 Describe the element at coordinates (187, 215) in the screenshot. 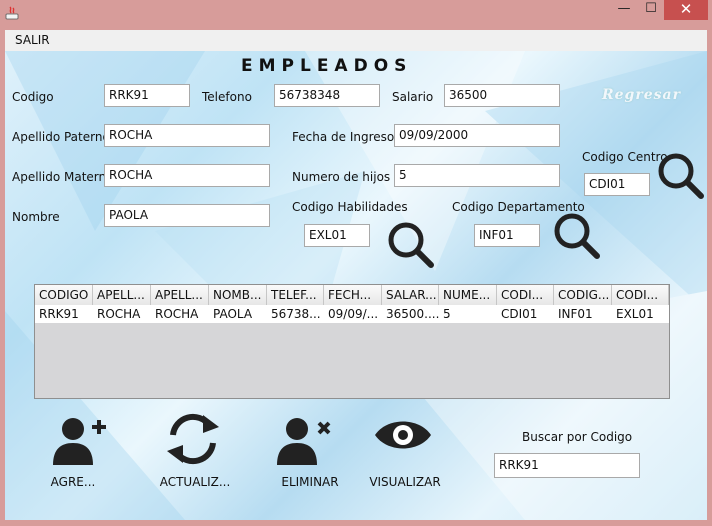

I see `nombre-input: PAOLA` at that location.